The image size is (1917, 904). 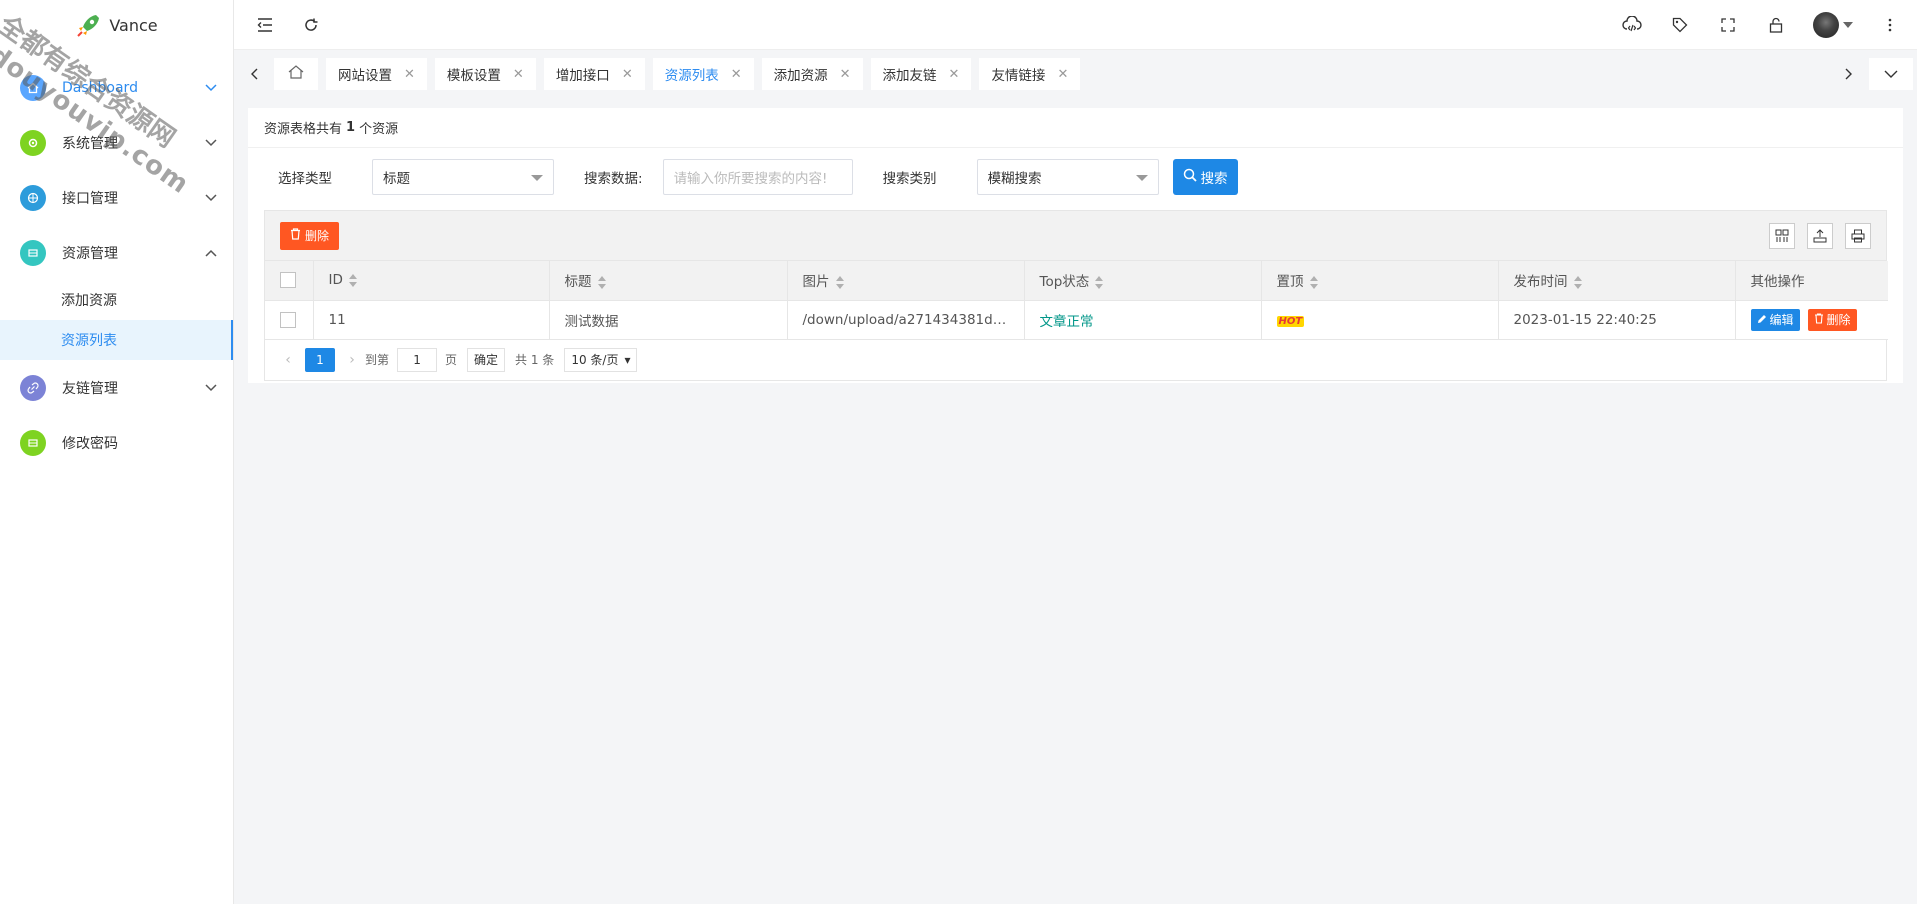 I want to click on category-select: 模糊搜索, so click(x=1067, y=177).